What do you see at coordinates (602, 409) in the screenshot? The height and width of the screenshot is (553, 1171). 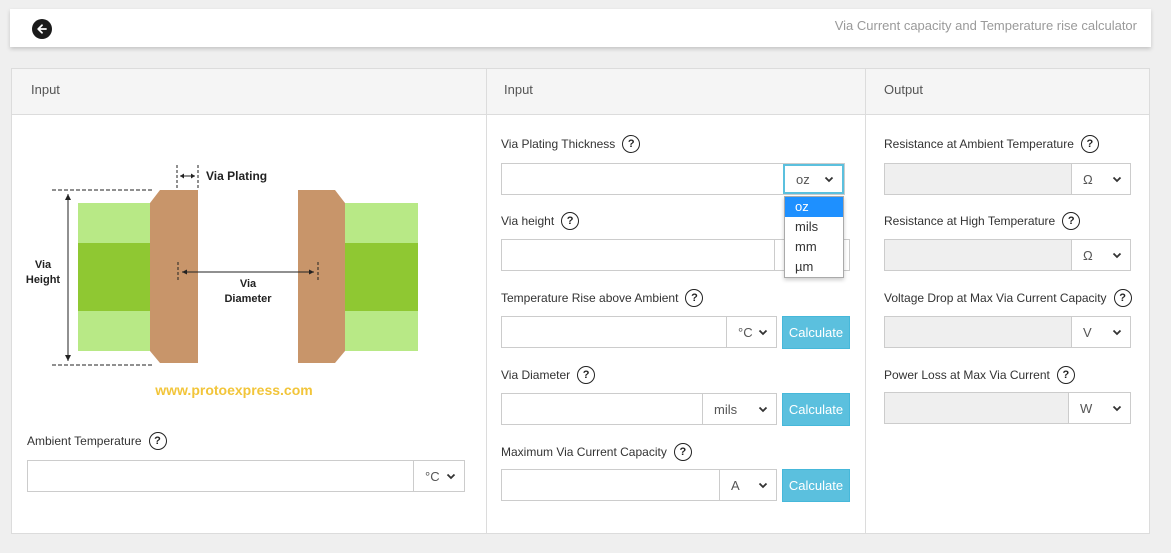 I see `via-diameter-input` at bounding box center [602, 409].